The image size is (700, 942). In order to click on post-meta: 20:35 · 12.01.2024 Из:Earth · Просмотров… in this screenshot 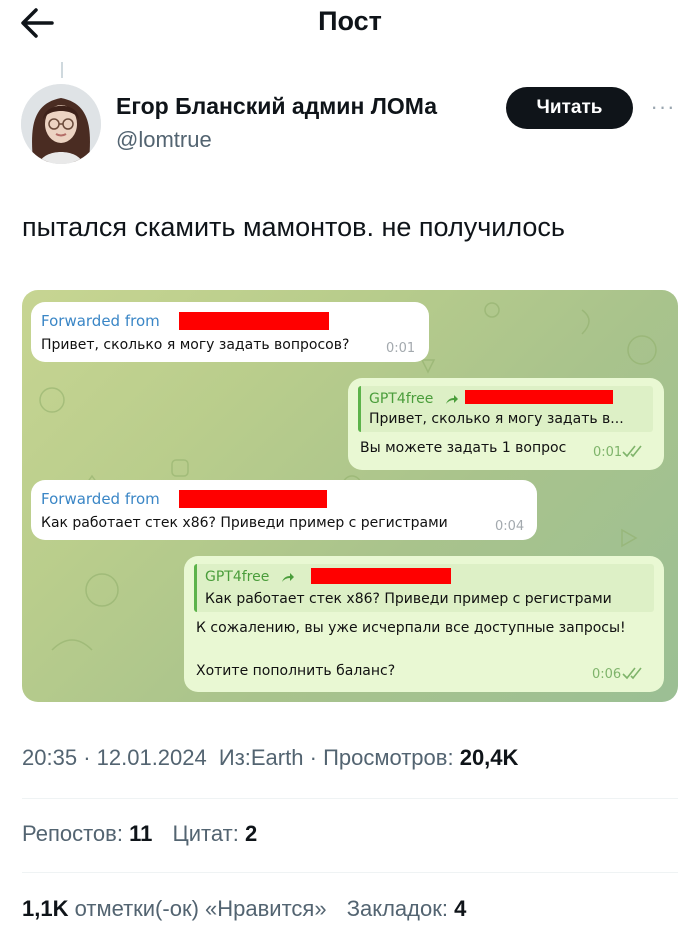, I will do `click(270, 758)`.